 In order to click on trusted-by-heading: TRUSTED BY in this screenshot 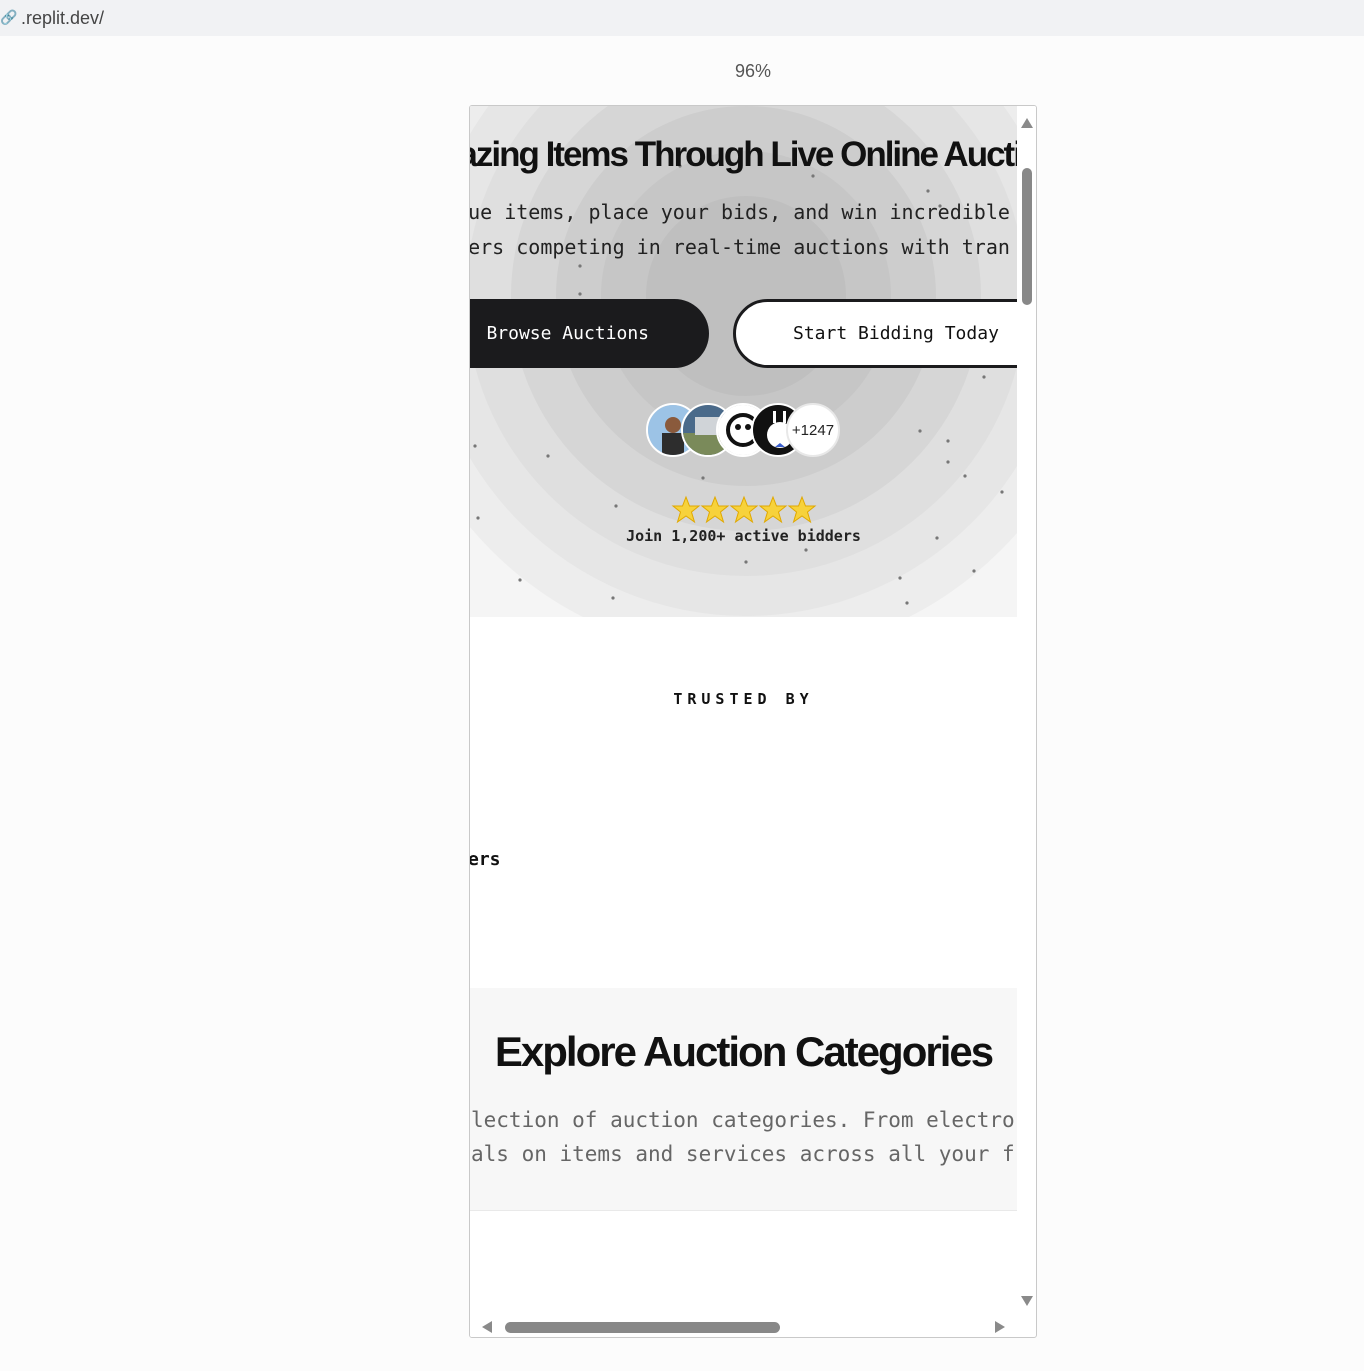, I will do `click(743, 699)`.